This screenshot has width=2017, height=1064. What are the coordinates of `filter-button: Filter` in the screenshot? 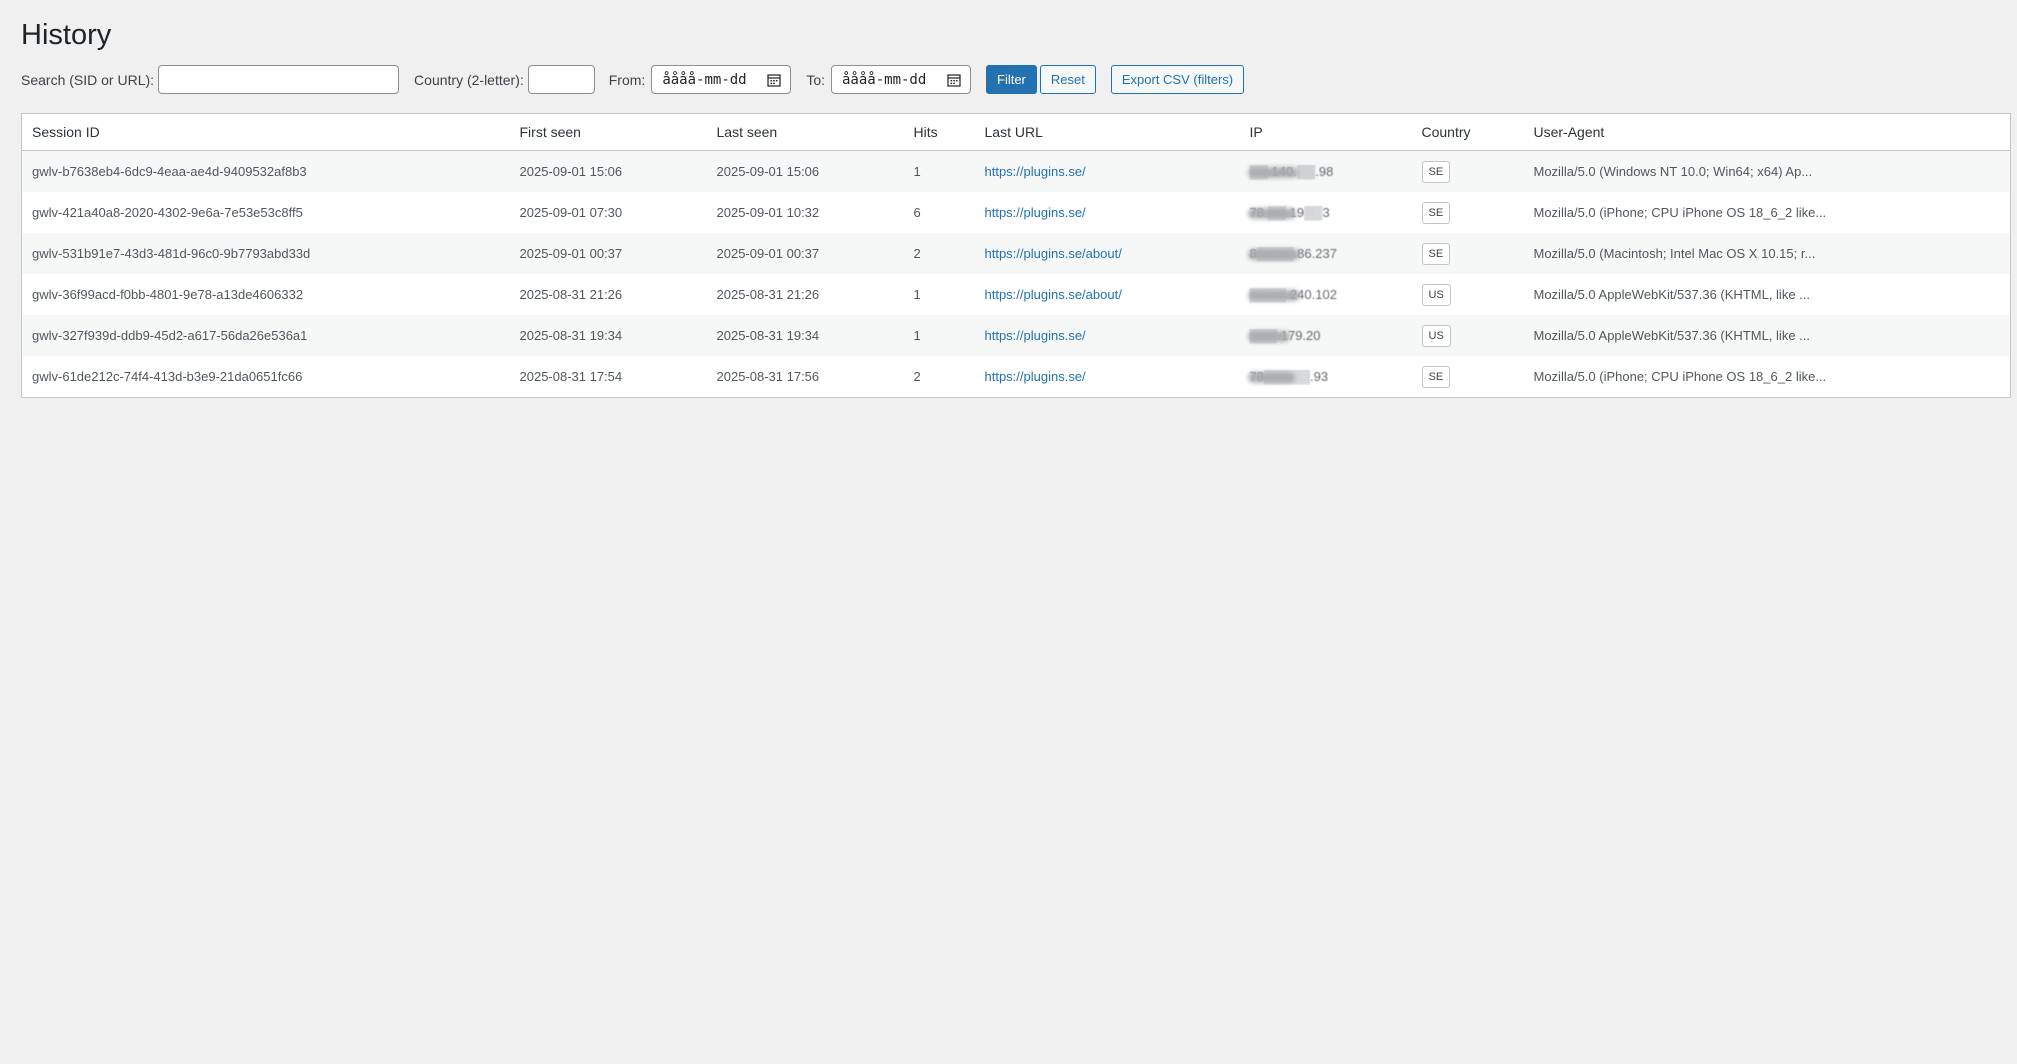 It's located at (1011, 79).